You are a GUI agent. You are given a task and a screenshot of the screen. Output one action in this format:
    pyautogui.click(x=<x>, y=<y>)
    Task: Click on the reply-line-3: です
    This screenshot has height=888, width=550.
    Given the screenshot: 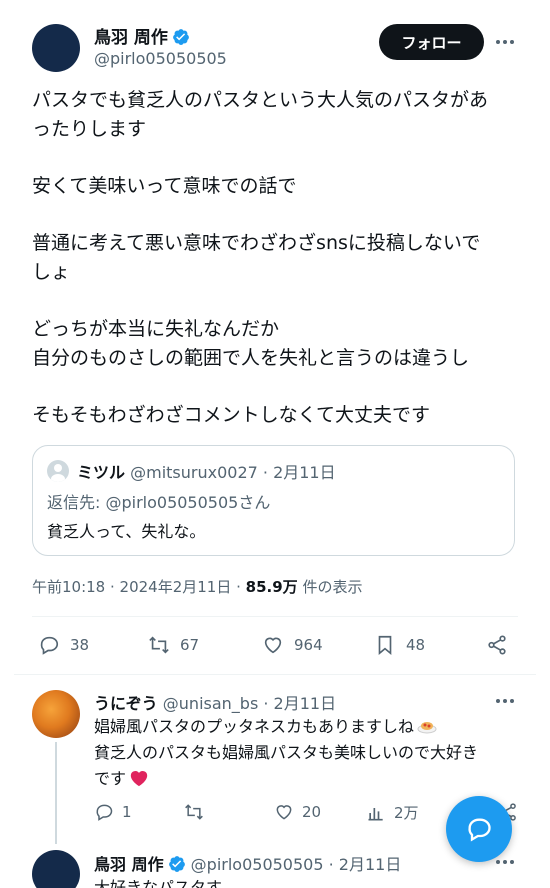 What is the action you would take?
    pyautogui.click(x=110, y=778)
    